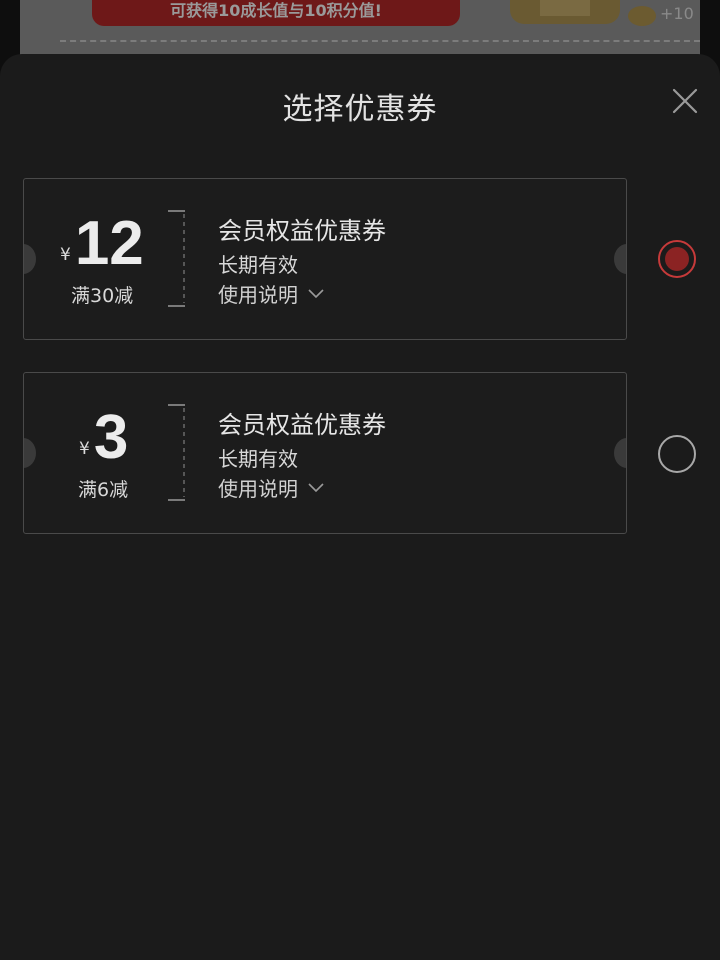 The width and height of the screenshot is (720, 960). What do you see at coordinates (360, 109) in the screenshot?
I see `sheet-title: 选择优惠券` at bounding box center [360, 109].